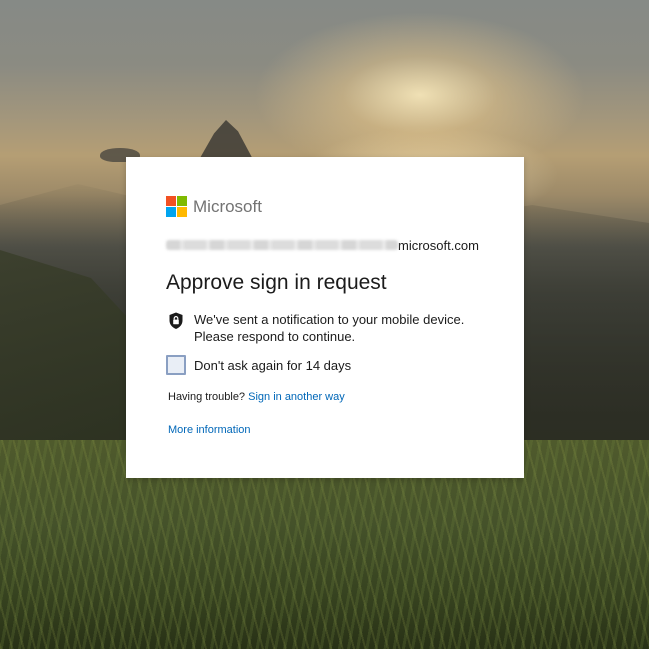 The height and width of the screenshot is (649, 649). I want to click on logo-square-green, so click(182, 201).